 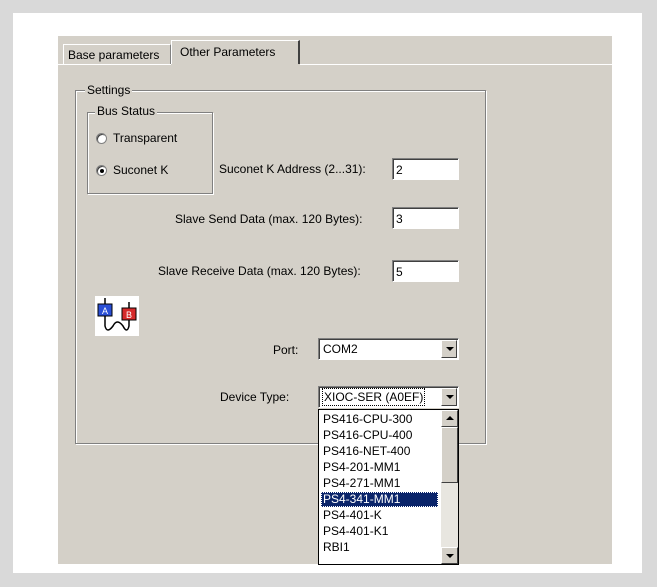 What do you see at coordinates (449, 487) in the screenshot?
I see `dropdown-scrollbar` at bounding box center [449, 487].